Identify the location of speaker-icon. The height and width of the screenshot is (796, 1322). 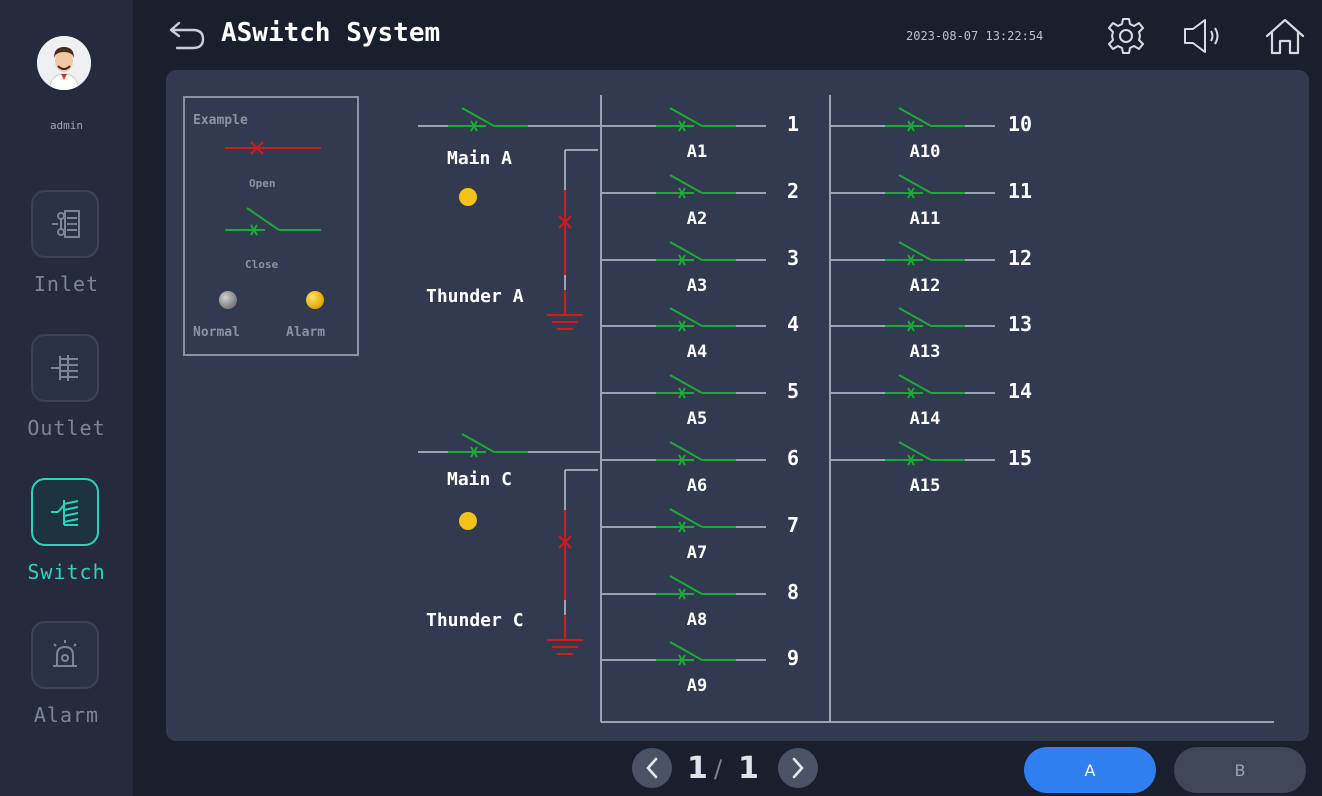
(1205, 38).